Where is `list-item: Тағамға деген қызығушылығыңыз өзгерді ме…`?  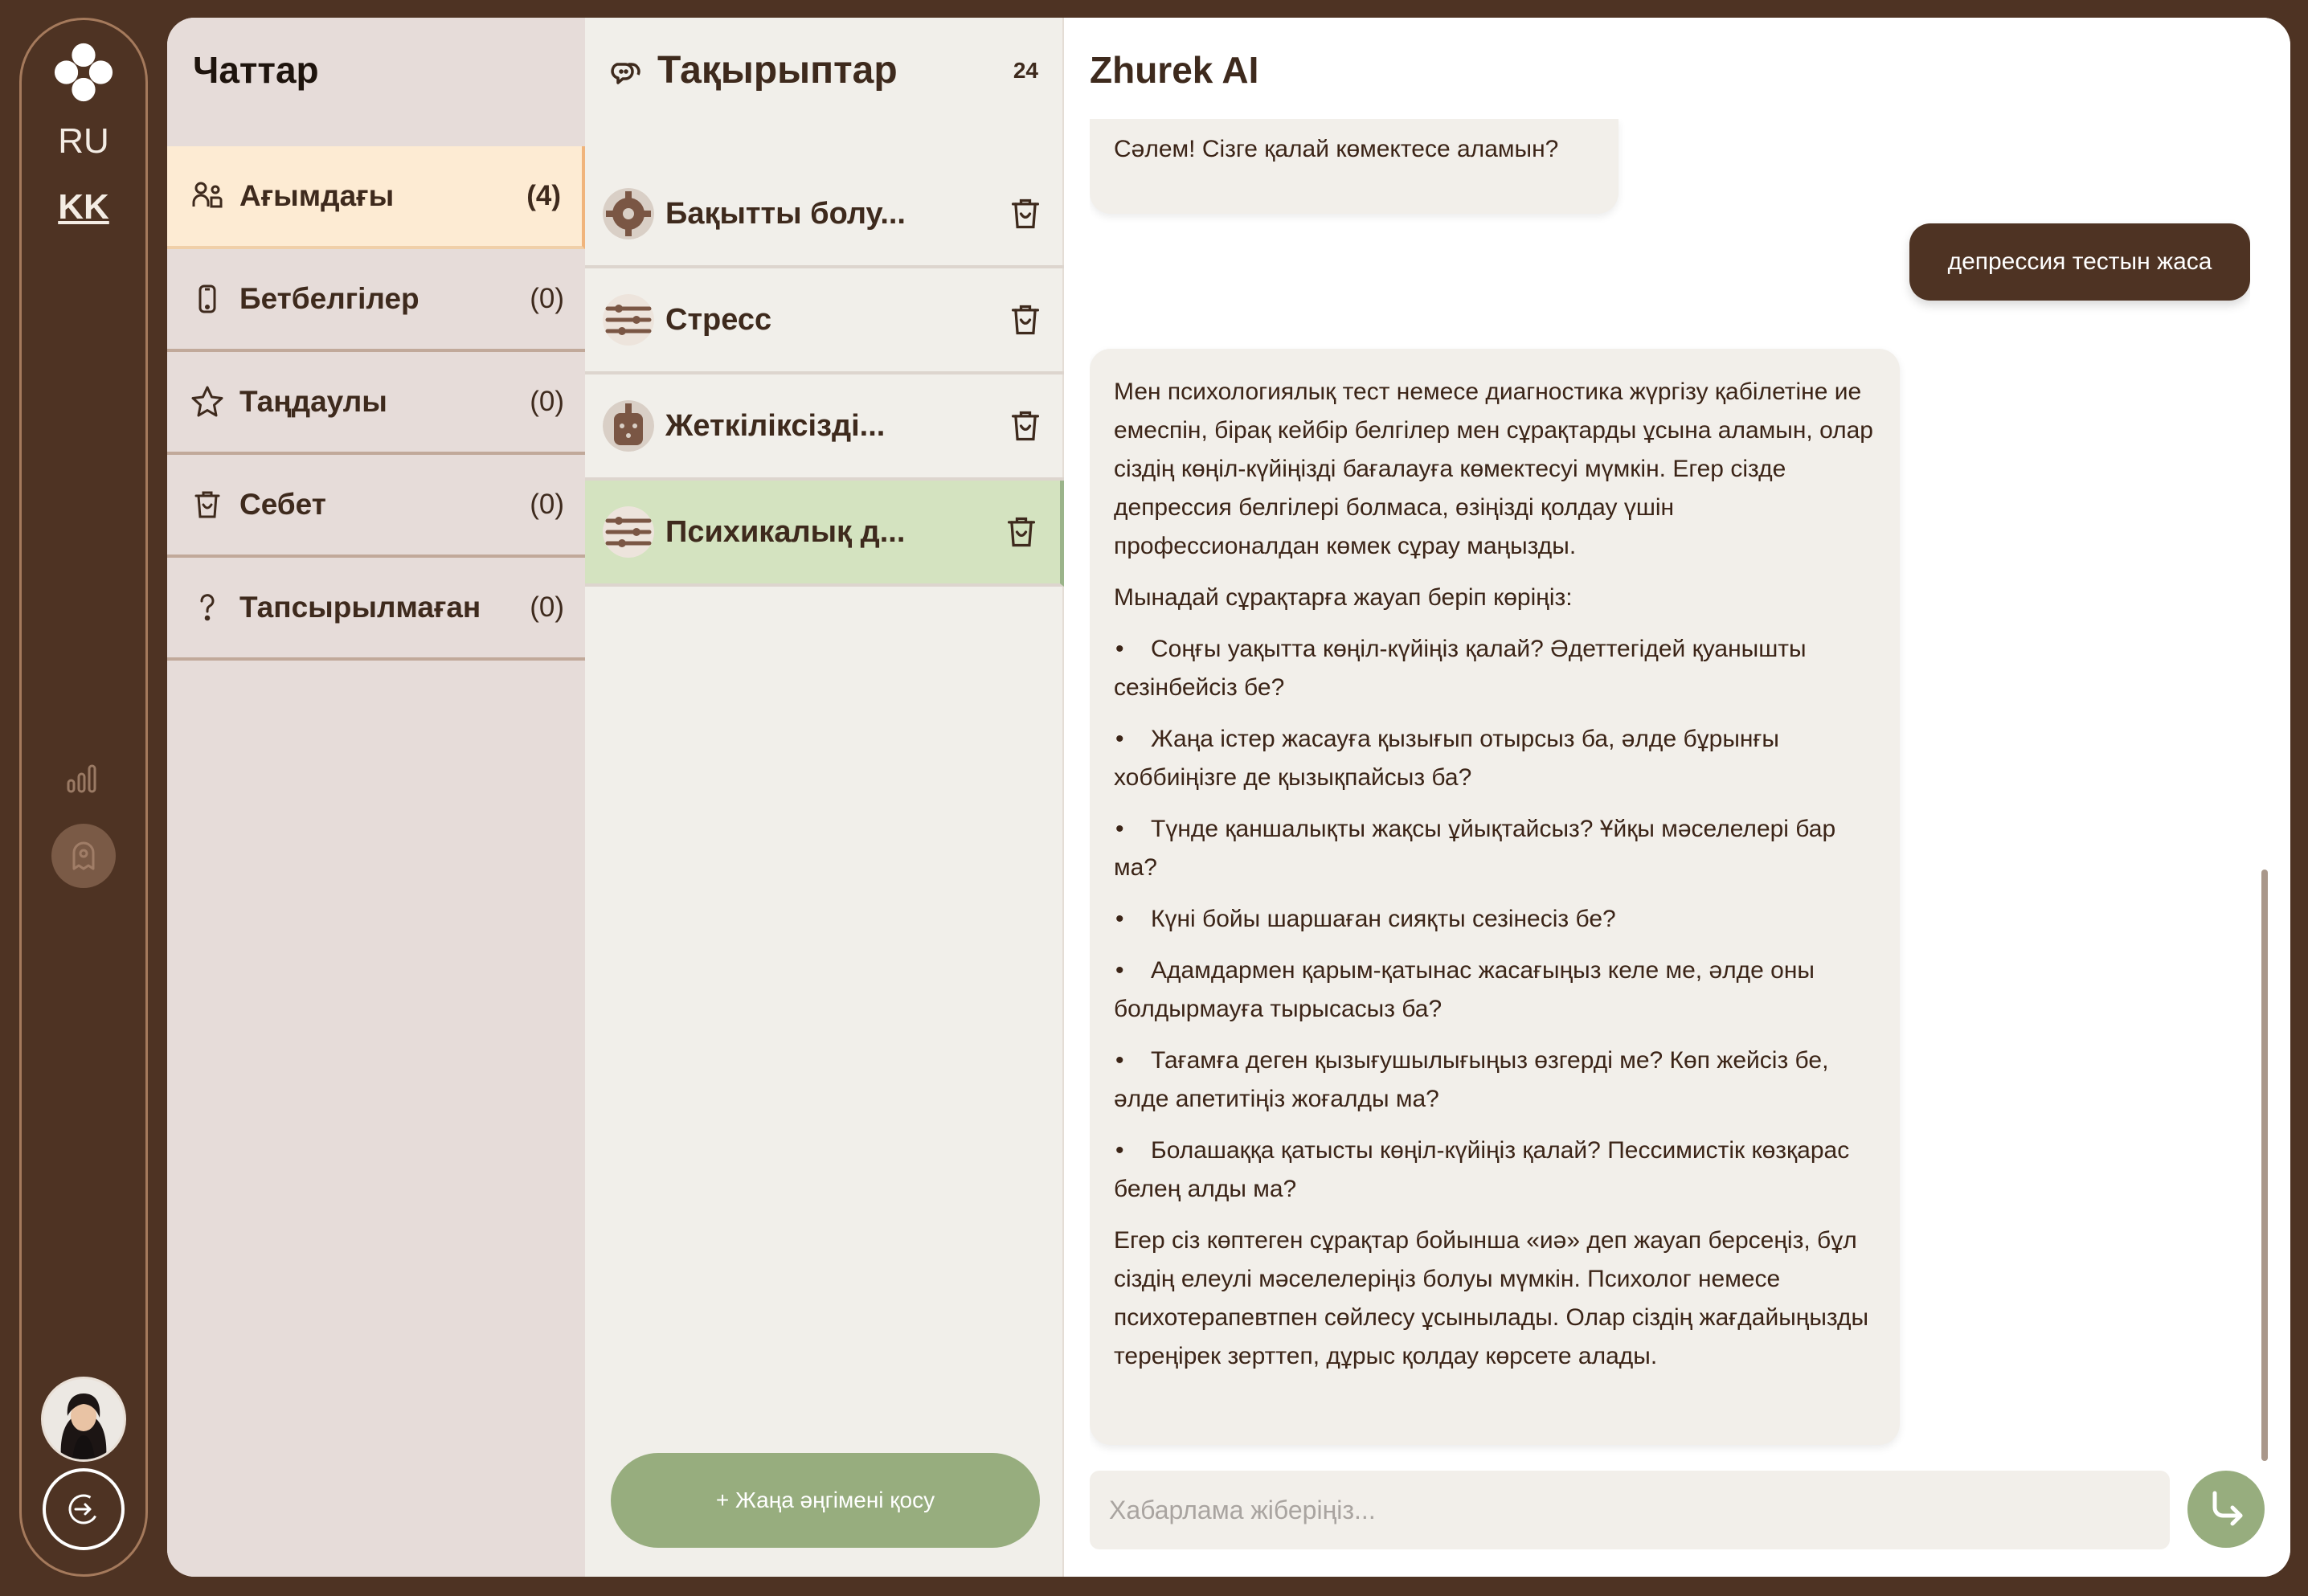
list-item: Тағамға деген қызығушылығыңыз өзгерді ме… is located at coordinates (1495, 1080).